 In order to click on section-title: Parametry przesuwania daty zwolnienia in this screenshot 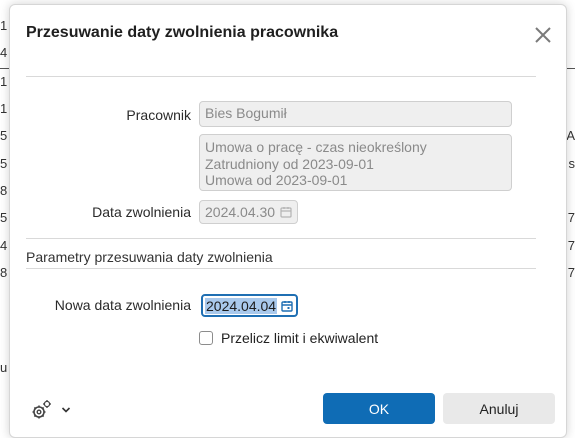, I will do `click(149, 257)`.